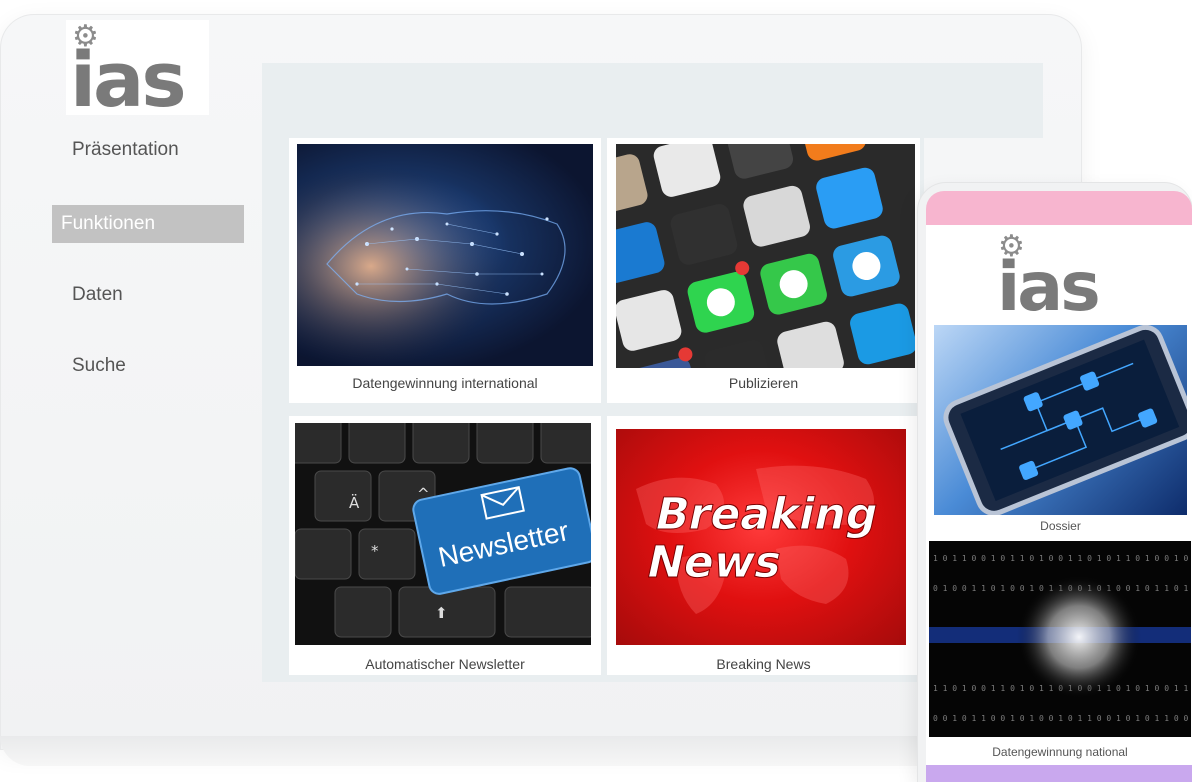 The width and height of the screenshot is (1192, 782). What do you see at coordinates (148, 366) in the screenshot?
I see `sidebar-item-suche: Suche` at bounding box center [148, 366].